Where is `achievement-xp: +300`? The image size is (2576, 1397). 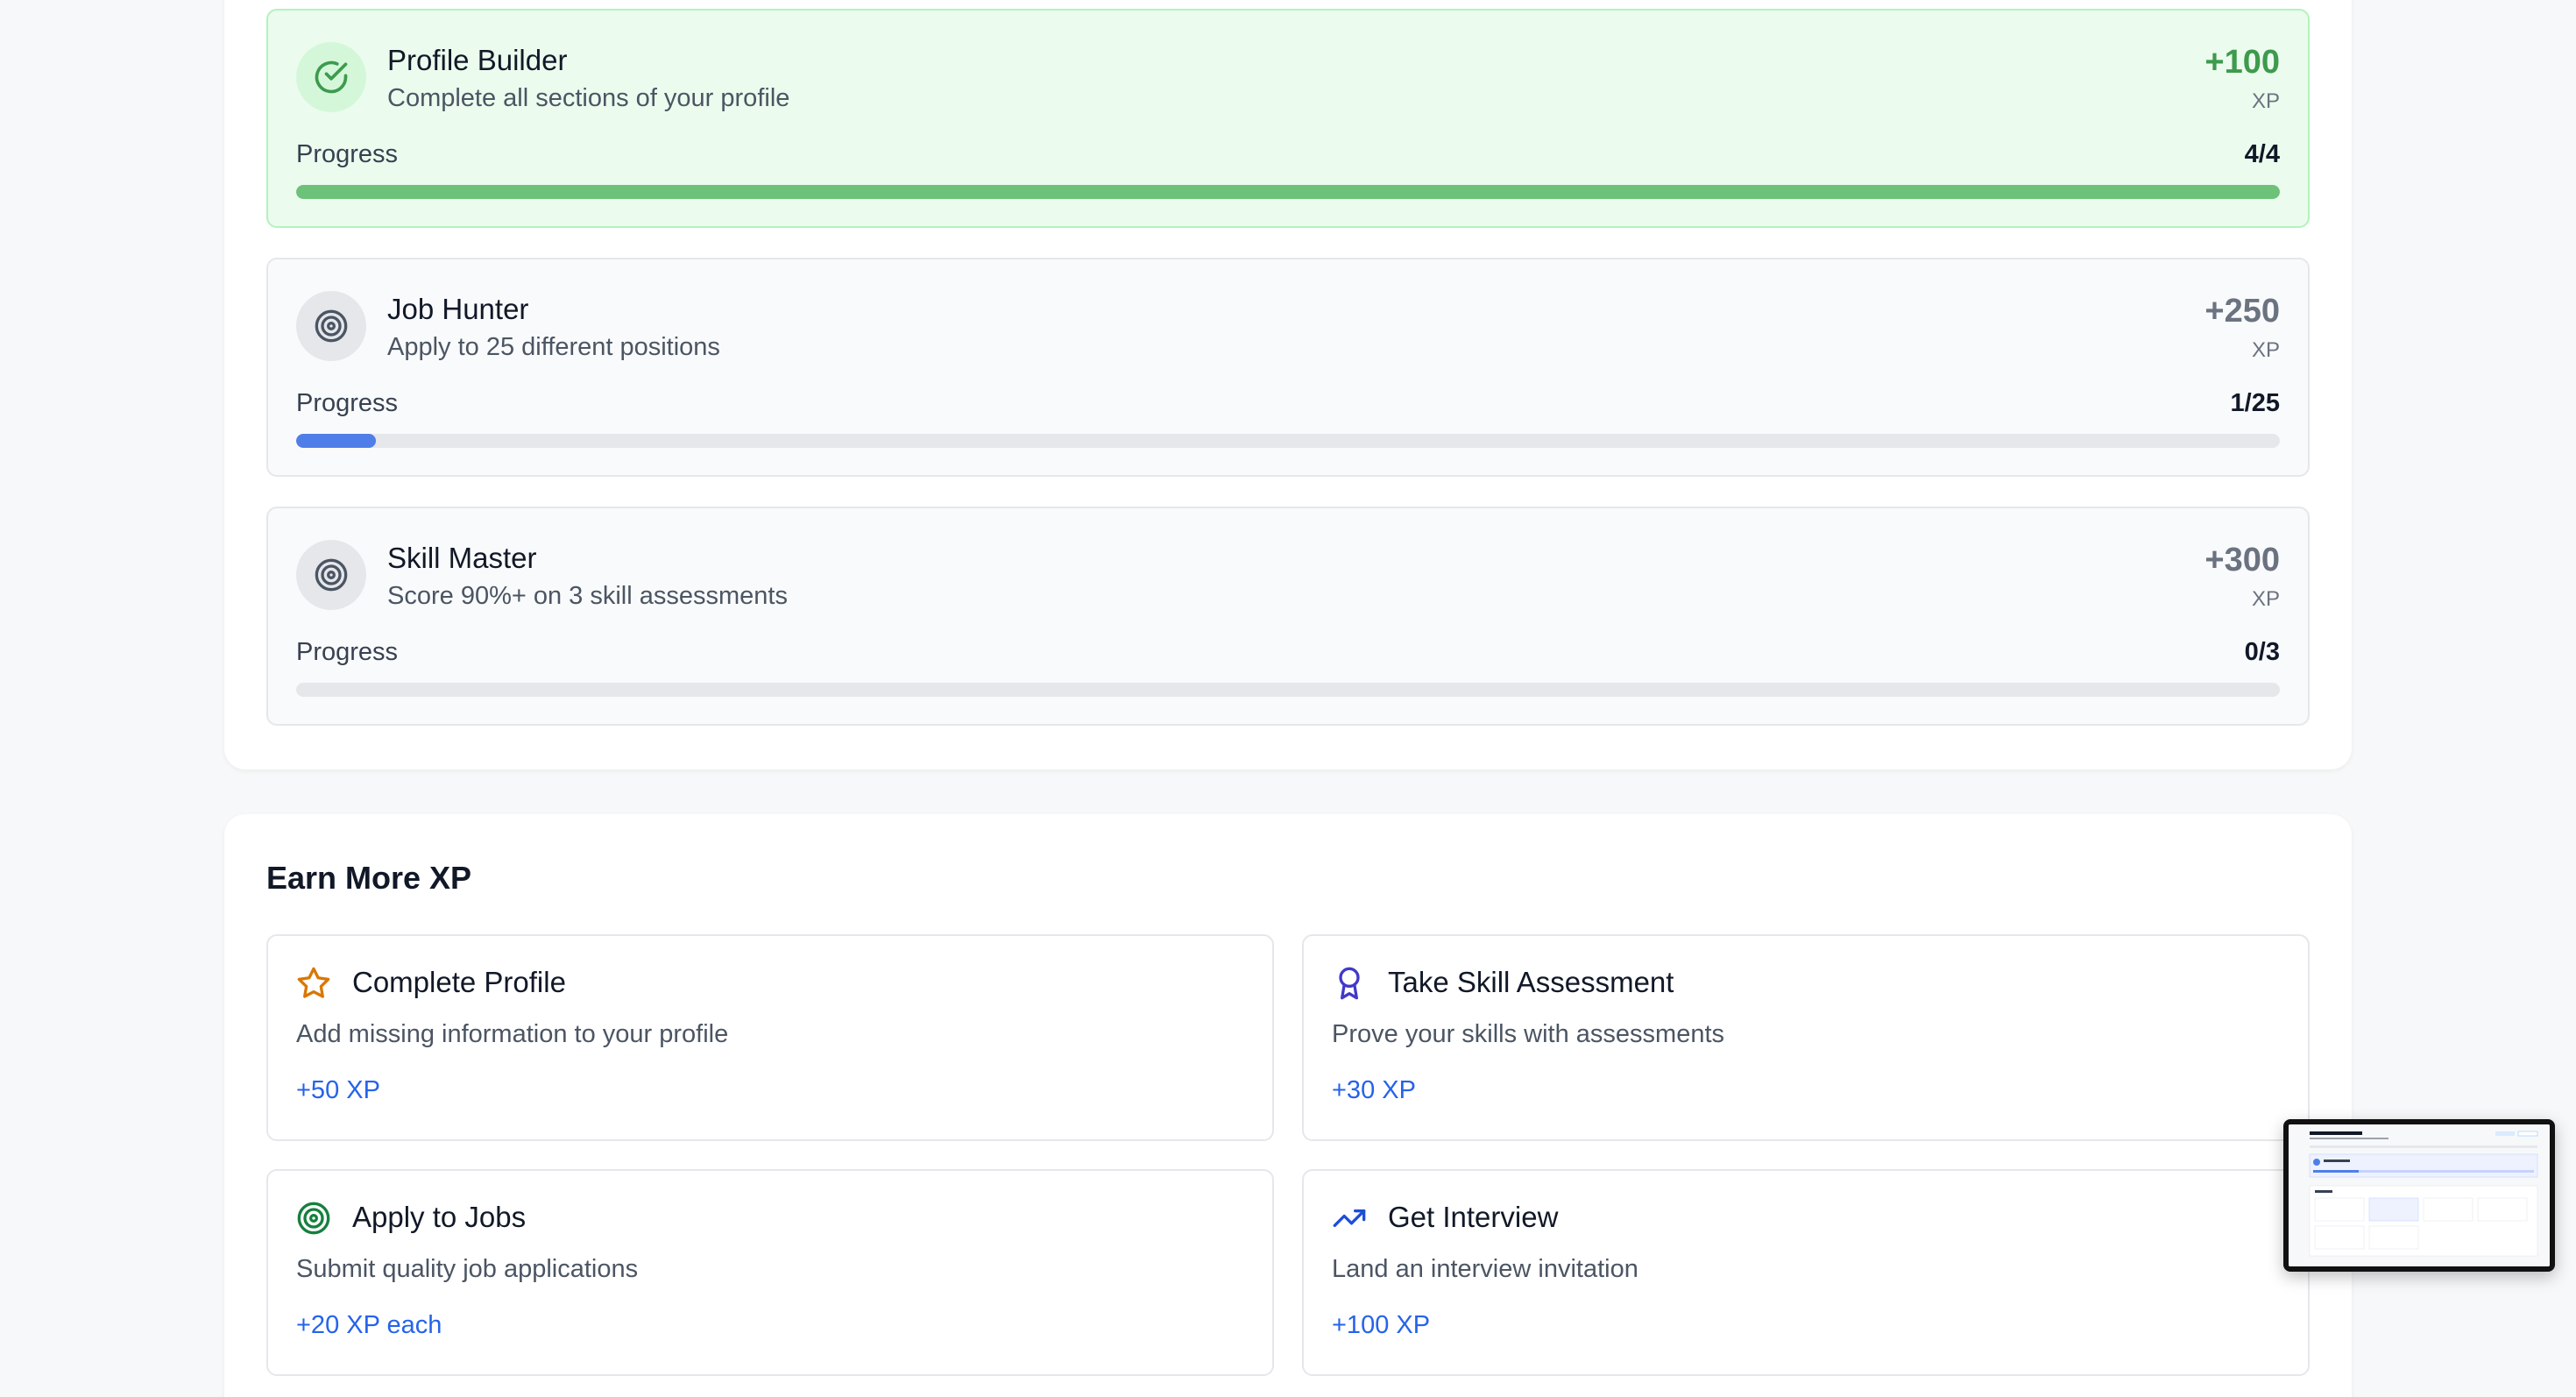
achievement-xp: +300 is located at coordinates (2242, 560).